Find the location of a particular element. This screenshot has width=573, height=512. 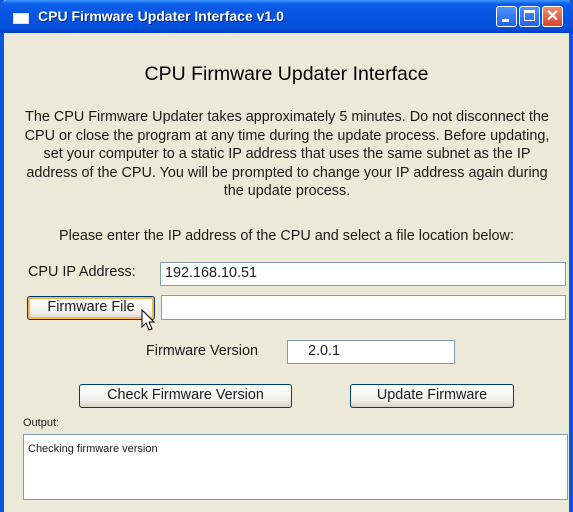

maximize-icon is located at coordinates (529, 15).